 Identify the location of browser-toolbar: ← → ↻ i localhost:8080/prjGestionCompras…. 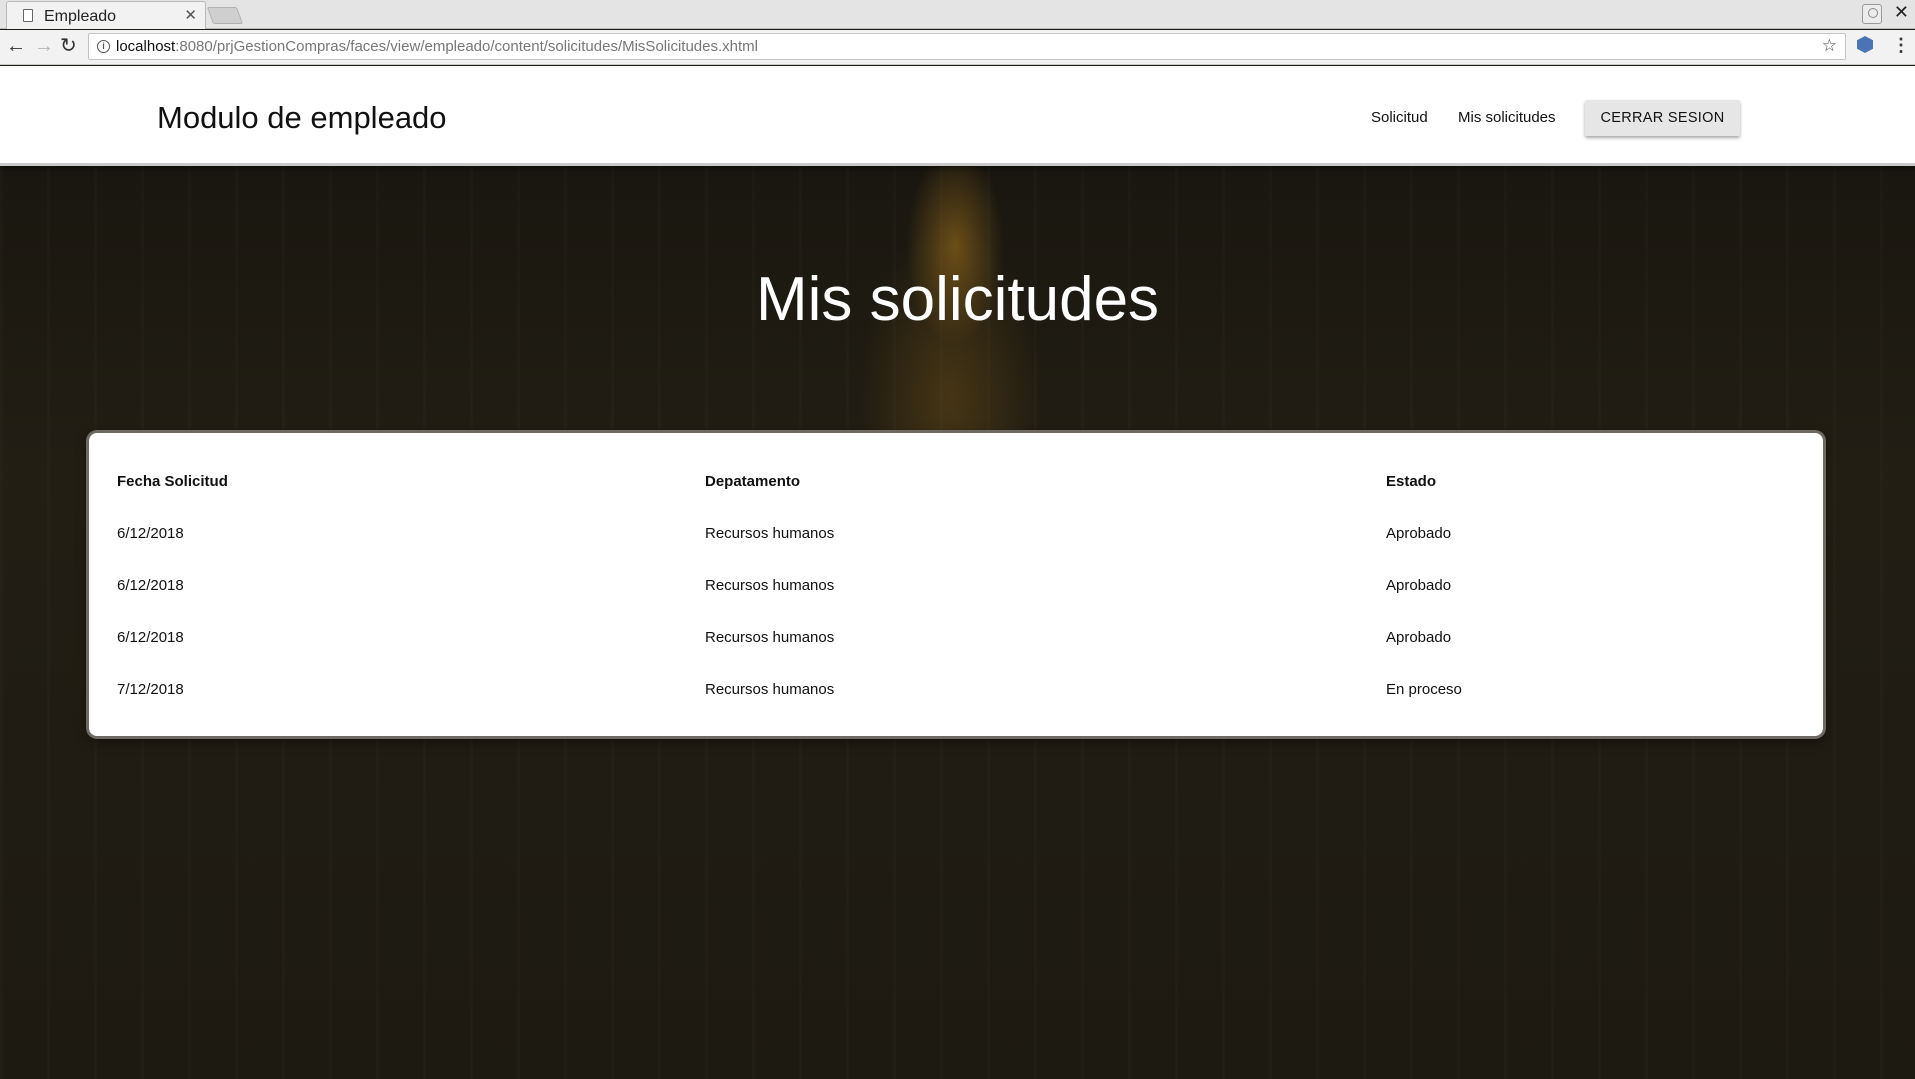
(957, 47).